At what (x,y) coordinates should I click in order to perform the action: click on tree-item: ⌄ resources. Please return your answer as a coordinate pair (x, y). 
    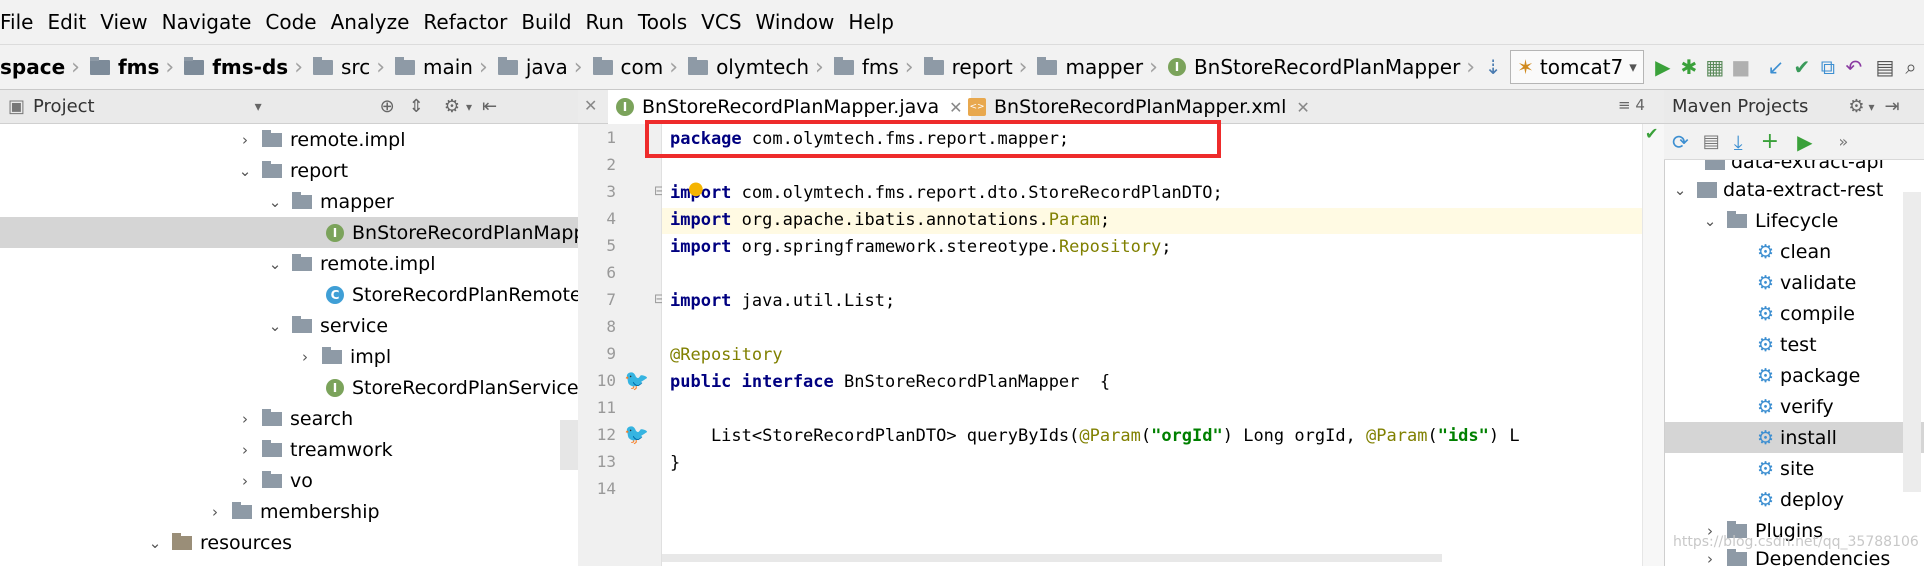
    Looking at the image, I should click on (289, 542).